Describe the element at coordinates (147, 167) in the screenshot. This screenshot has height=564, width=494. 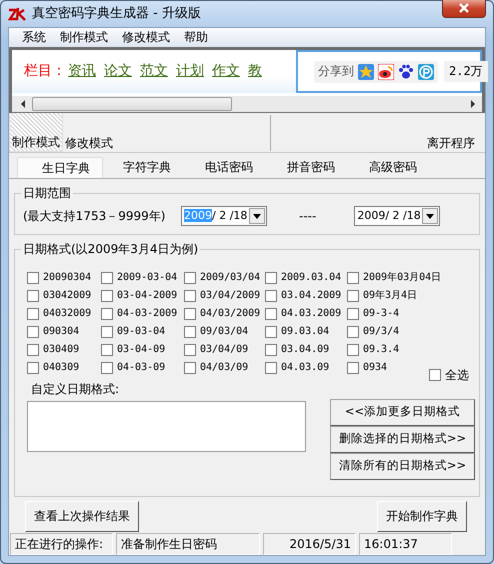
I see `tab: 字符字典` at that location.